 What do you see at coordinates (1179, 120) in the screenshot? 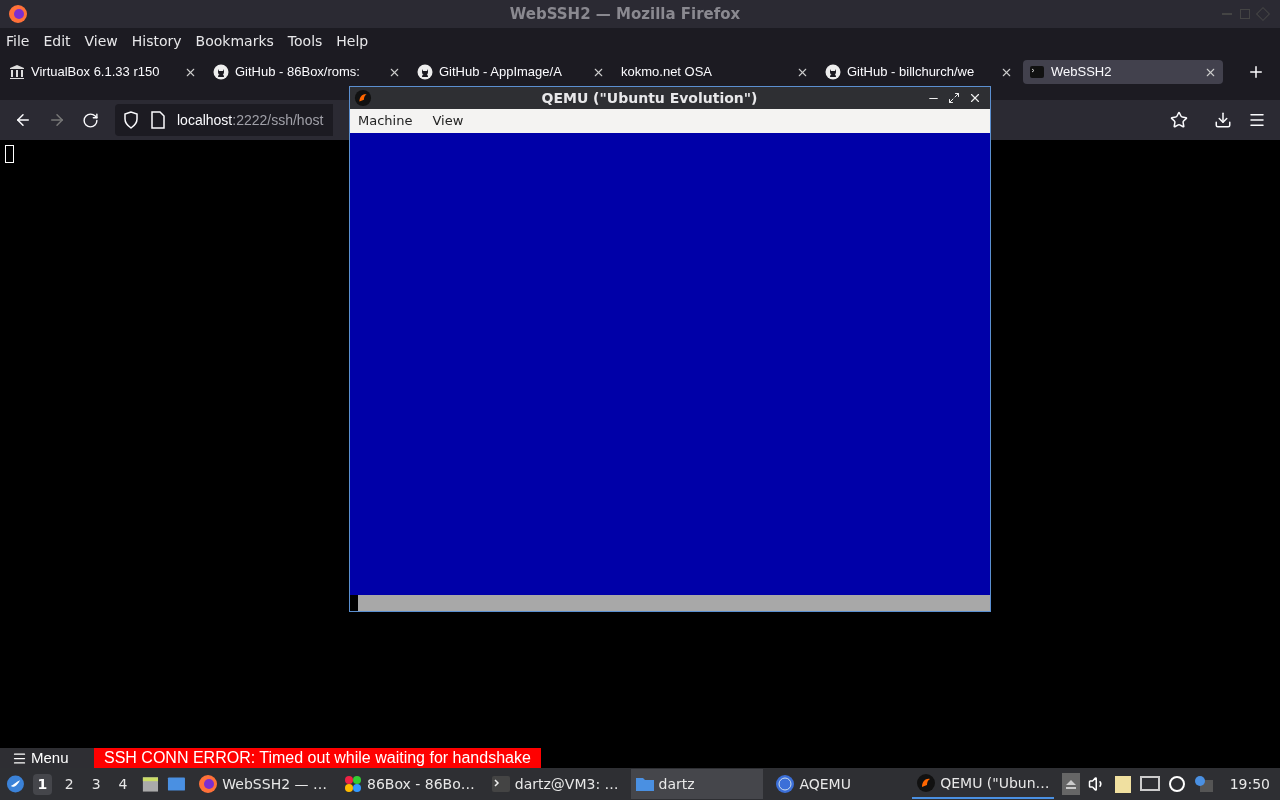
I see `bookmark-star-icon` at bounding box center [1179, 120].